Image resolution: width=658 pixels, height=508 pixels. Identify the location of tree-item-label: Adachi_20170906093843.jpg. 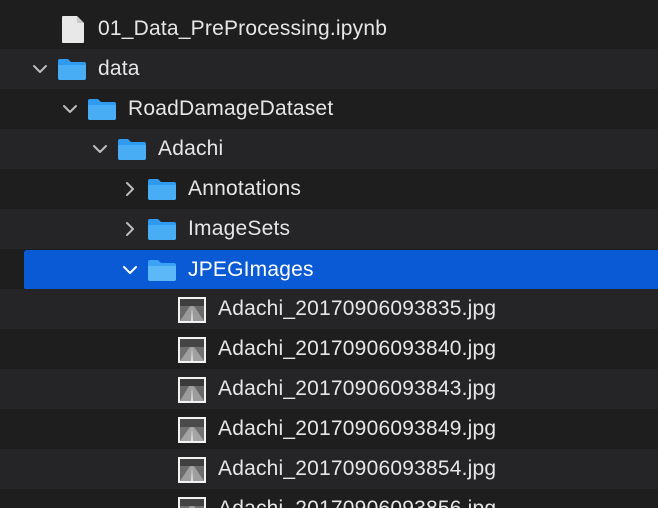
(357, 388).